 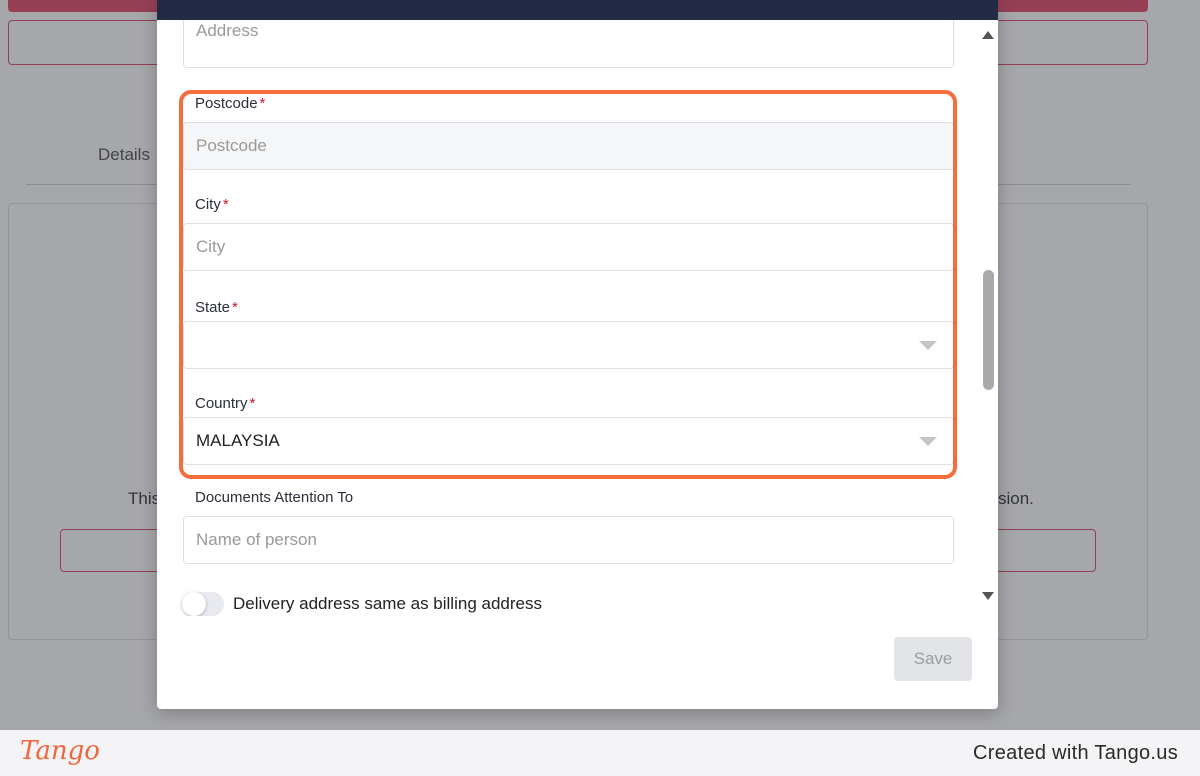 What do you see at coordinates (213, 307) in the screenshot?
I see `state-label-text: State` at bounding box center [213, 307].